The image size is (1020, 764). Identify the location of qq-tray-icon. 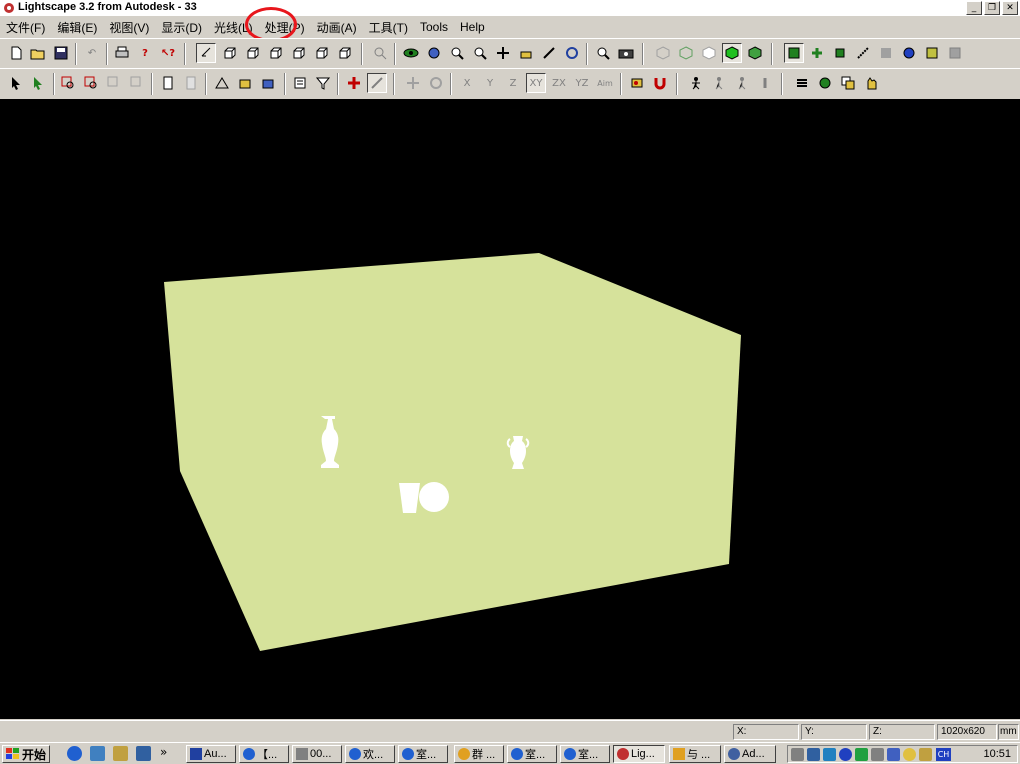
(909, 754).